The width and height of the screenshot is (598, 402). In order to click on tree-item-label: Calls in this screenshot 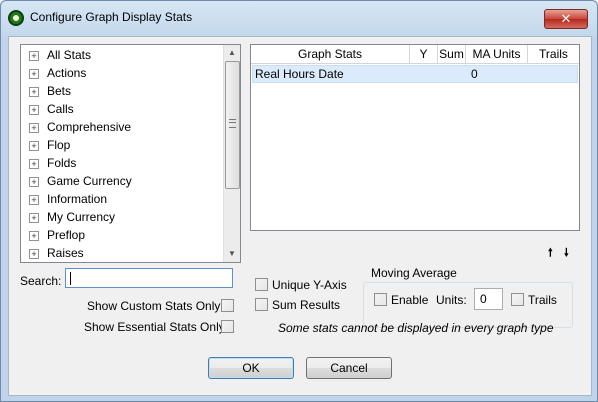, I will do `click(60, 109)`.